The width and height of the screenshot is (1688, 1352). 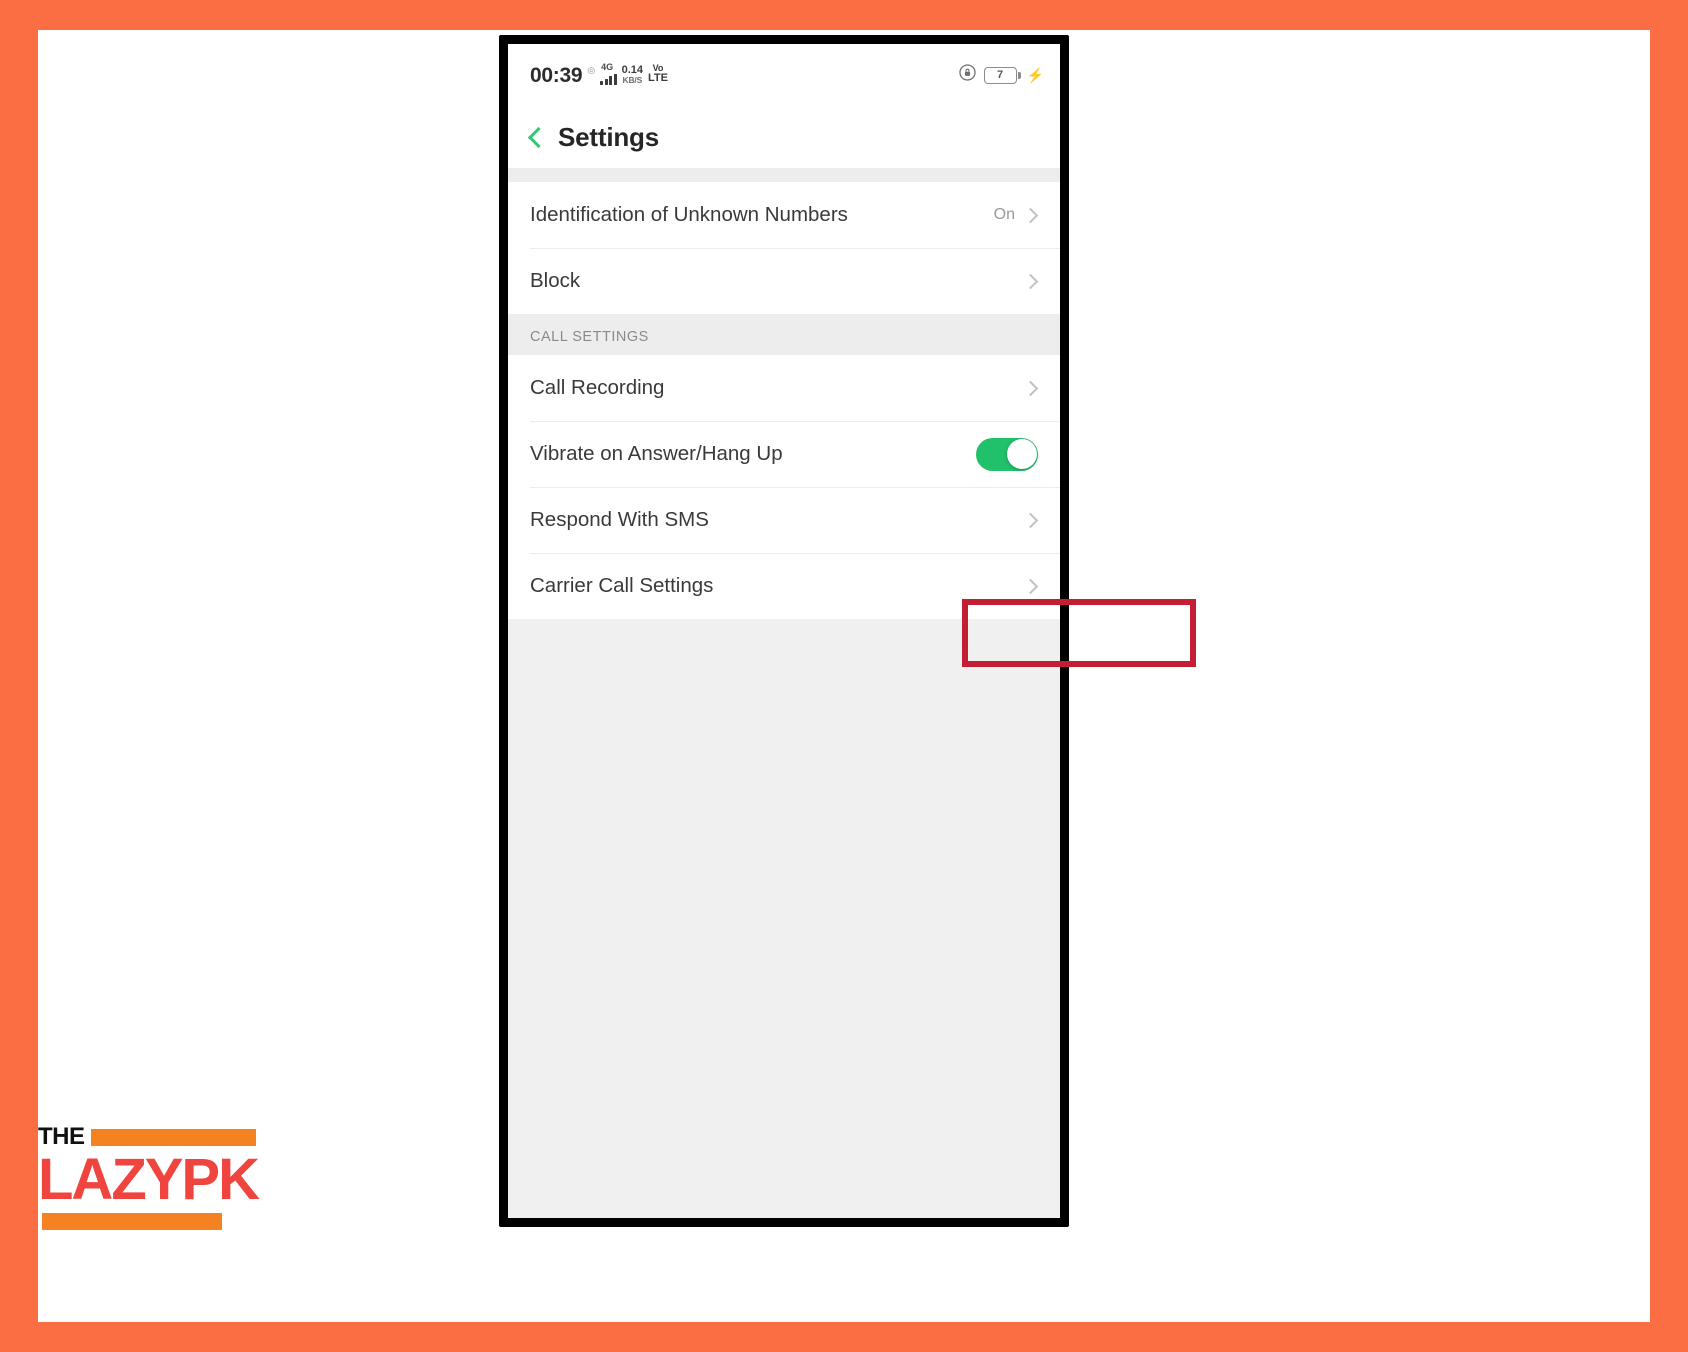 I want to click on data-rate-indicator: 0.14 KB/S, so click(x=632, y=75).